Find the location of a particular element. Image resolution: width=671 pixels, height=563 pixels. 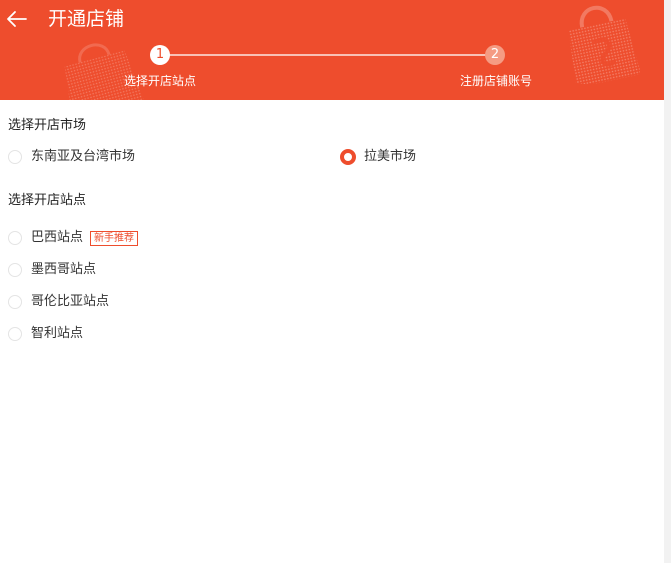

back-button is located at coordinates (17, 19).